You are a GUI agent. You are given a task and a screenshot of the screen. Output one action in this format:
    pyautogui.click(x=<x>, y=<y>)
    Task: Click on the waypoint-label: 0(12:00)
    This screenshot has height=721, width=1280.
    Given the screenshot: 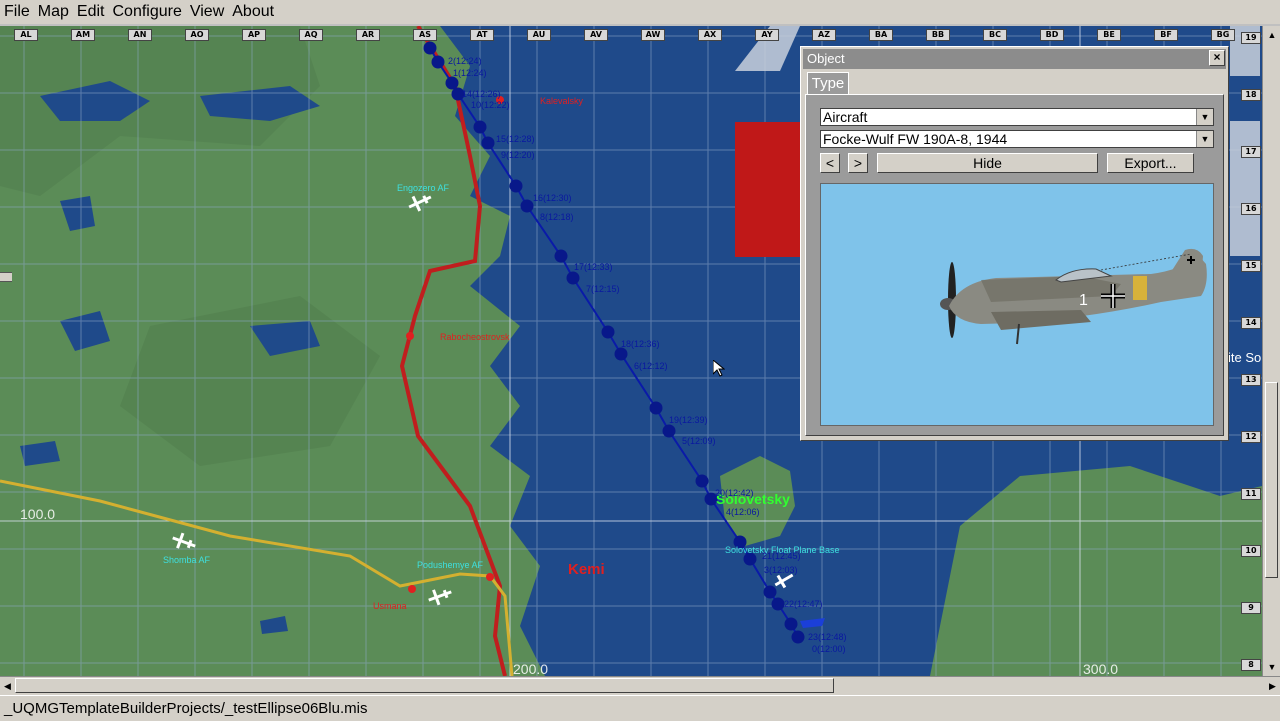 What is the action you would take?
    pyautogui.click(x=829, y=649)
    